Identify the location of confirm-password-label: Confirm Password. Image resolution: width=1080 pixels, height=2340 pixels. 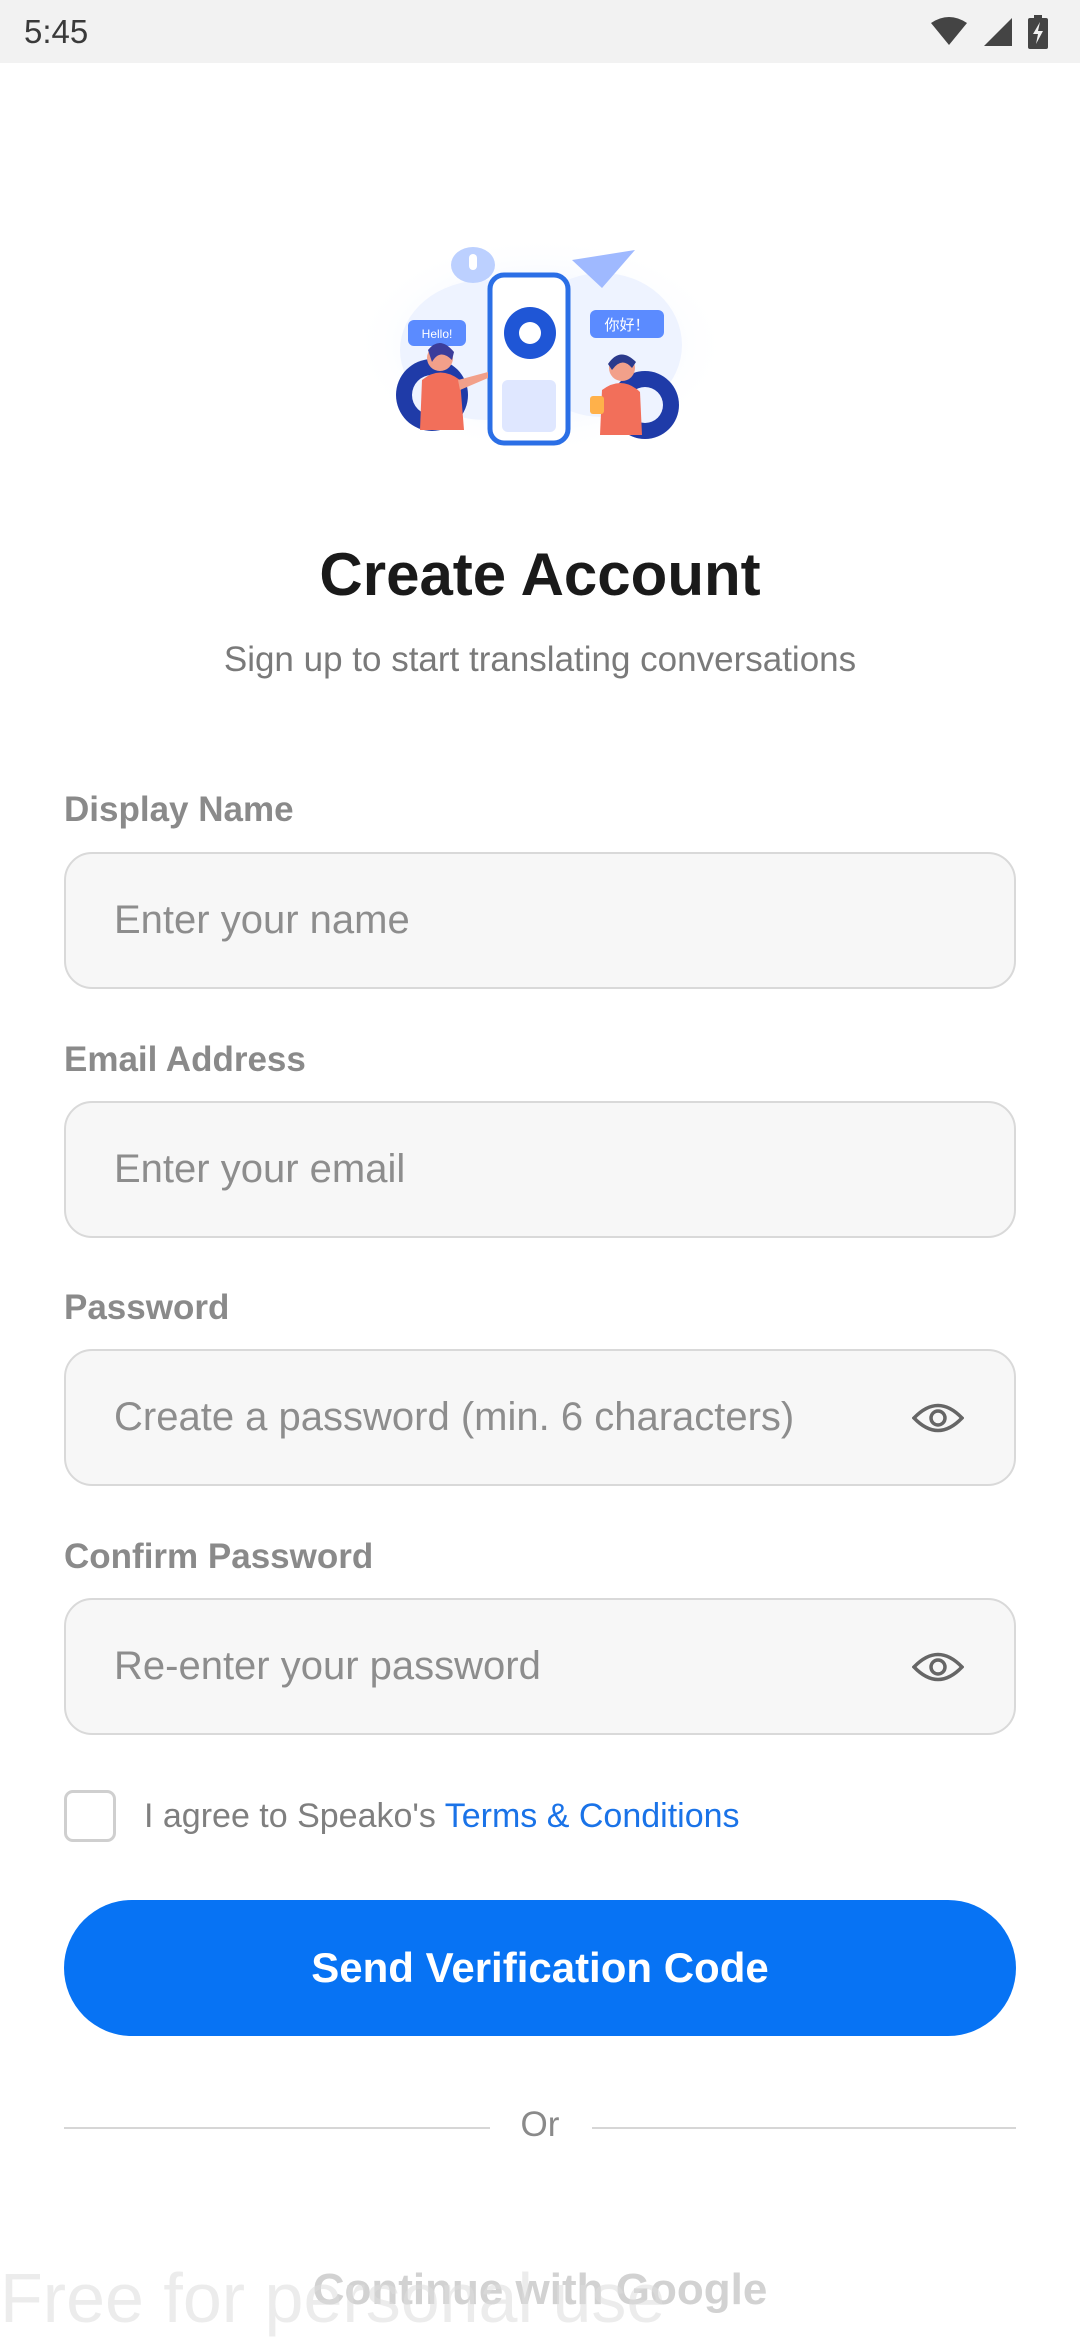
(219, 1556).